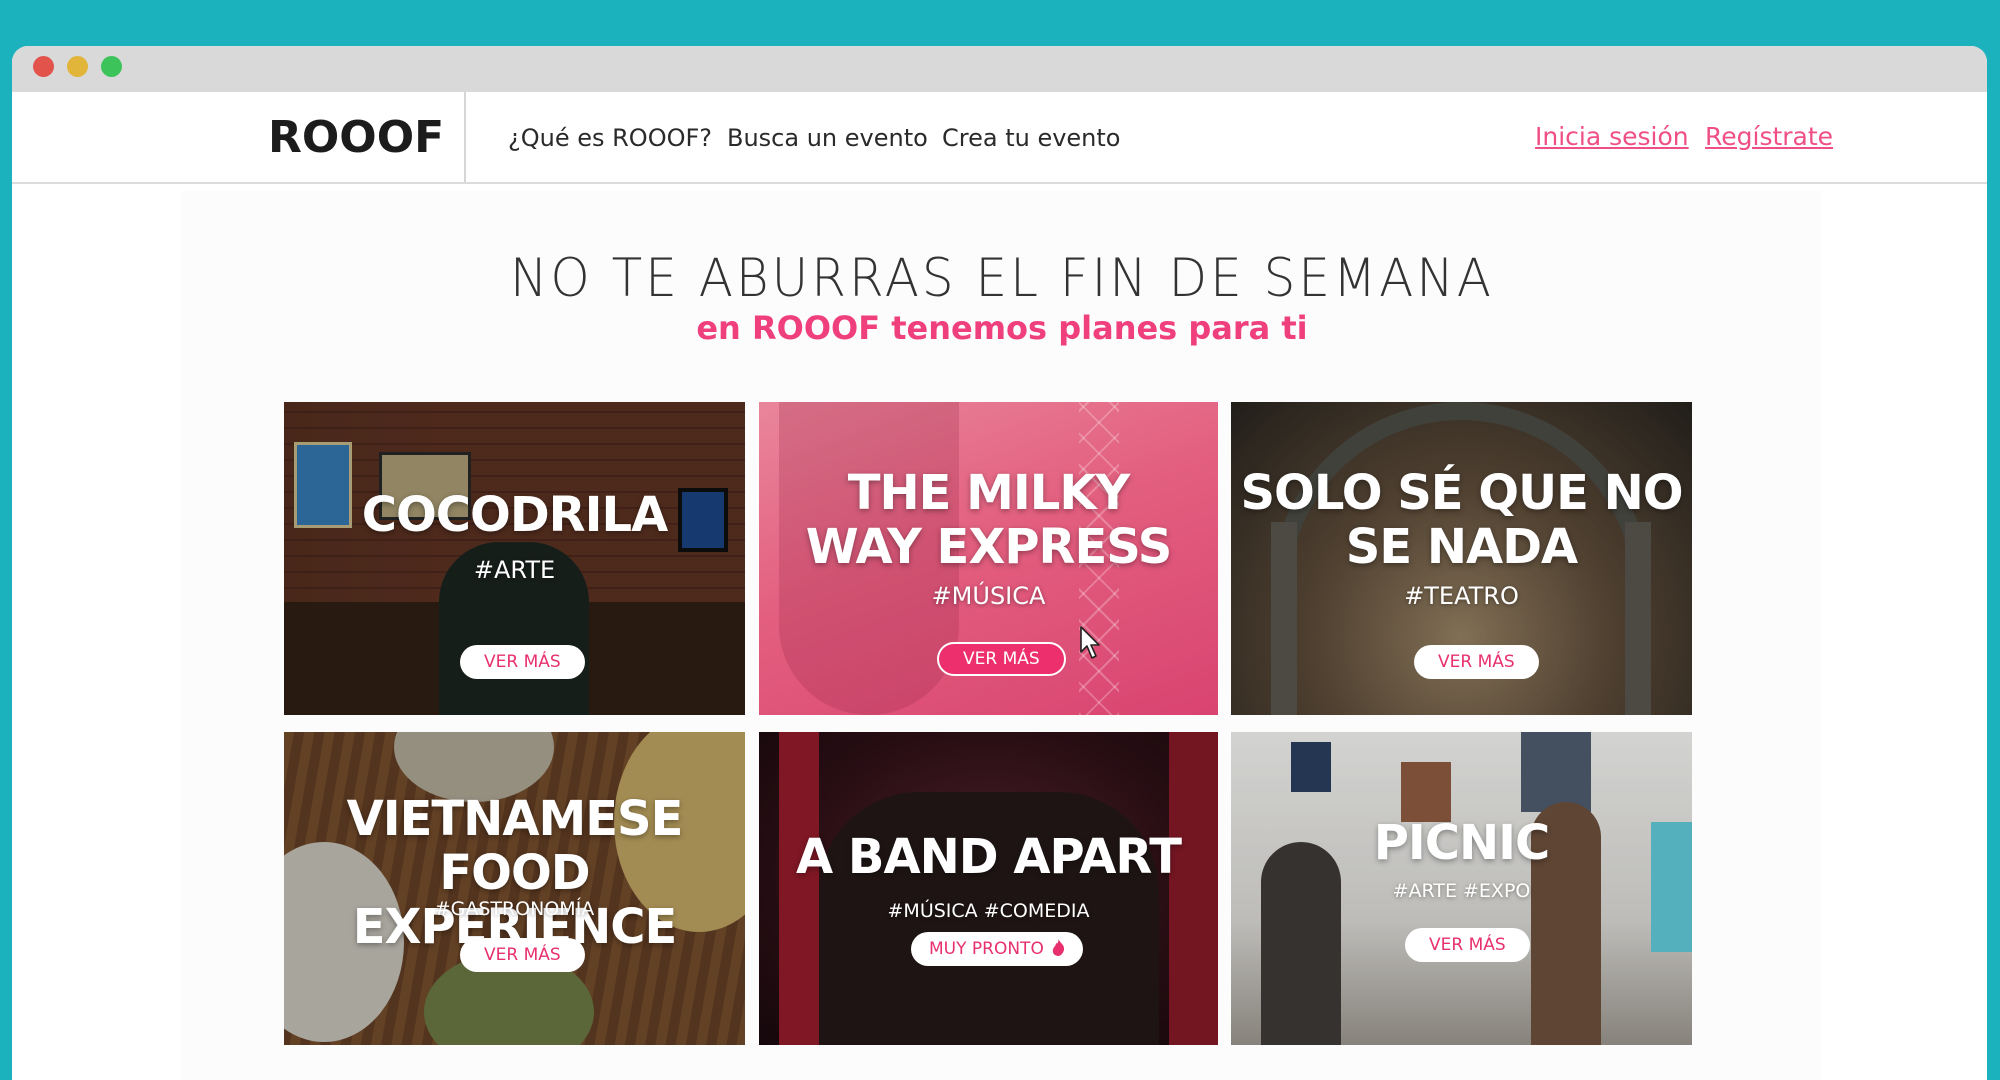 Image resolution: width=2000 pixels, height=1080 pixels. Describe the element at coordinates (610, 138) in the screenshot. I see `nav-link-que-es: ¿Qué es ROOOF?` at that location.